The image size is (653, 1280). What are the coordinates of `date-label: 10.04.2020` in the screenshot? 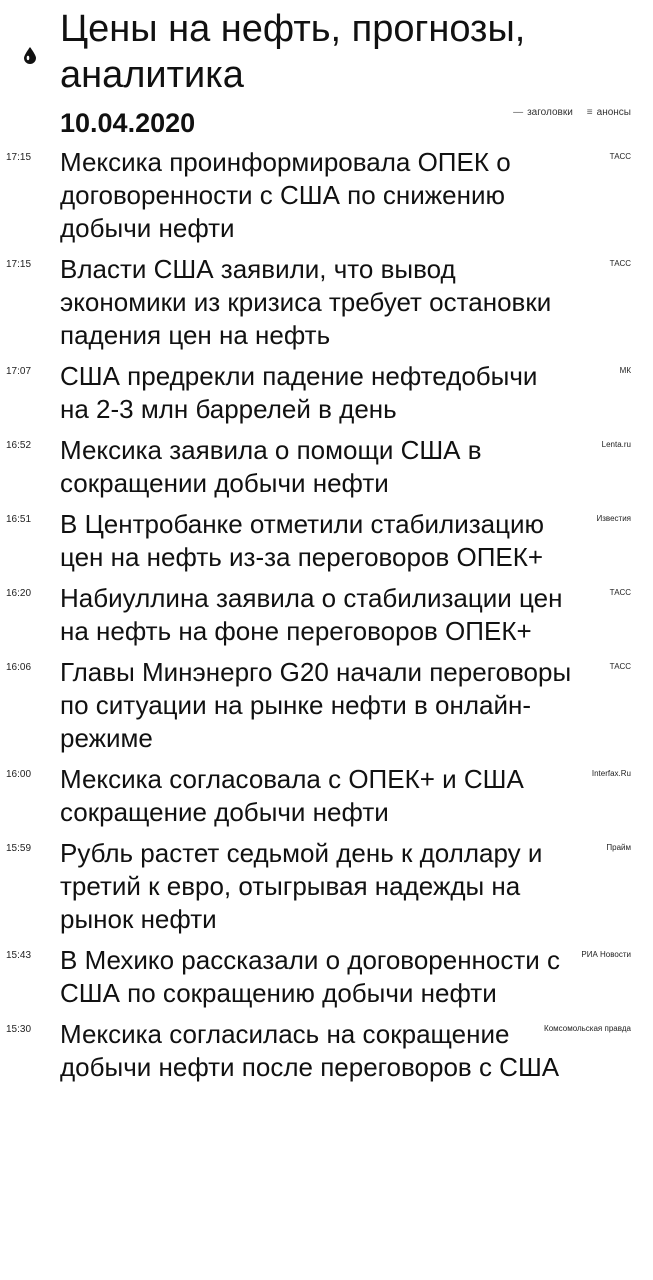 It's located at (128, 123).